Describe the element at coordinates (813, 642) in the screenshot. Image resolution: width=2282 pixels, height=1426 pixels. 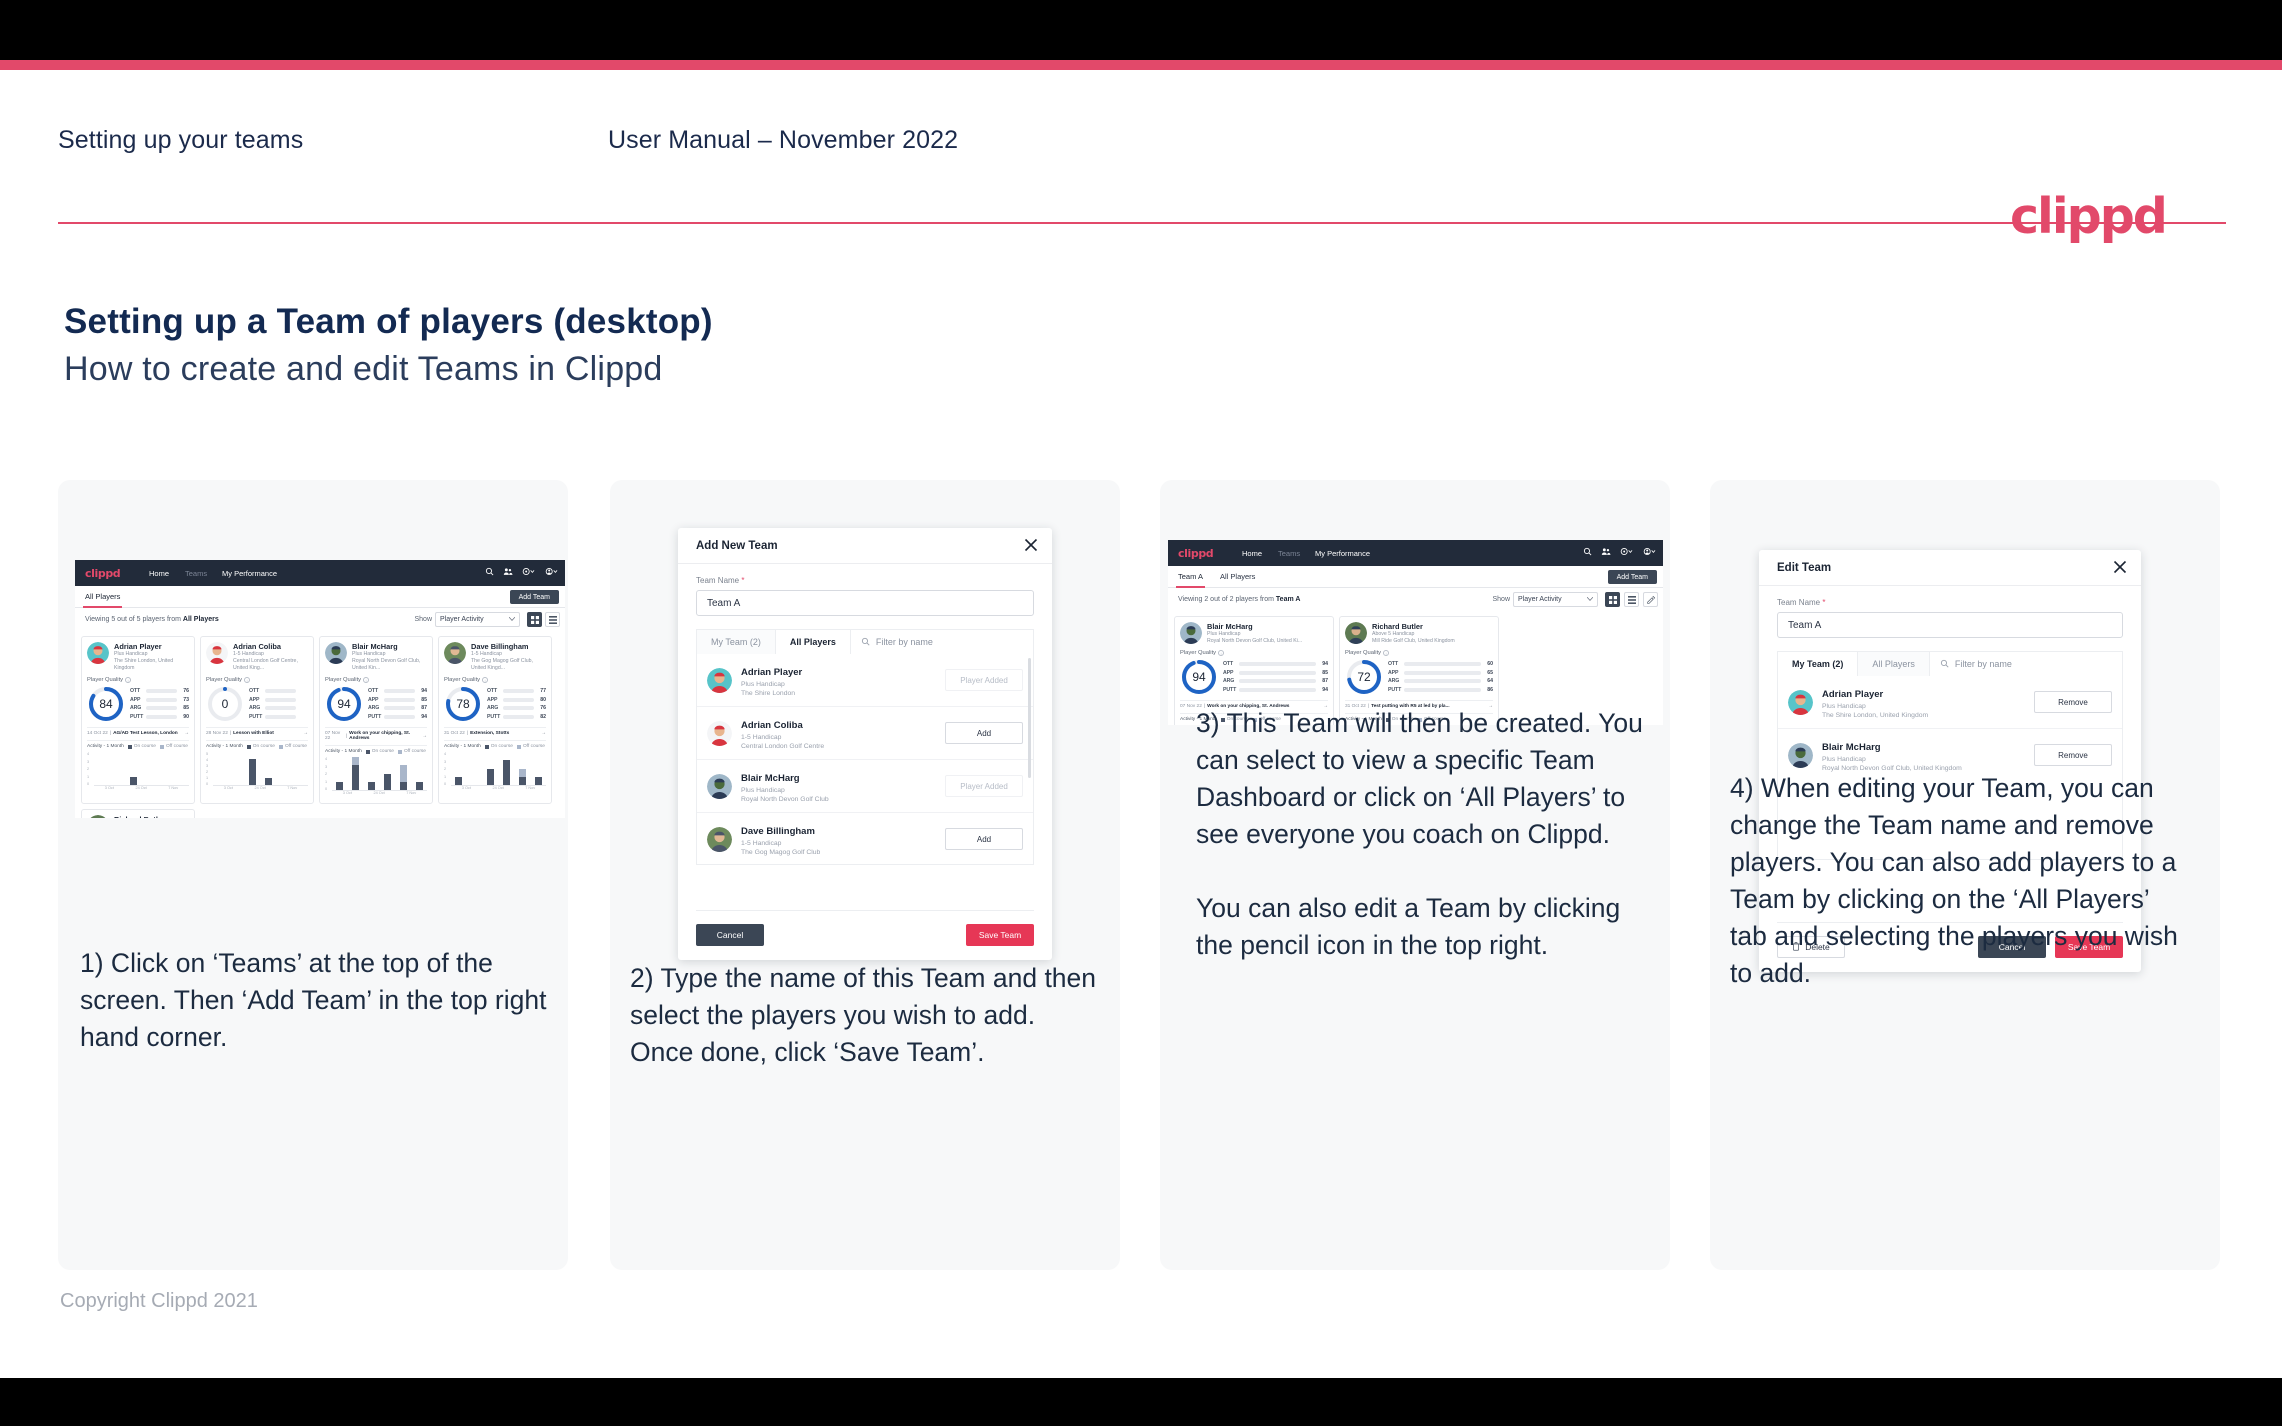
I see `dialog-tab-all-players-2: All Players` at that location.